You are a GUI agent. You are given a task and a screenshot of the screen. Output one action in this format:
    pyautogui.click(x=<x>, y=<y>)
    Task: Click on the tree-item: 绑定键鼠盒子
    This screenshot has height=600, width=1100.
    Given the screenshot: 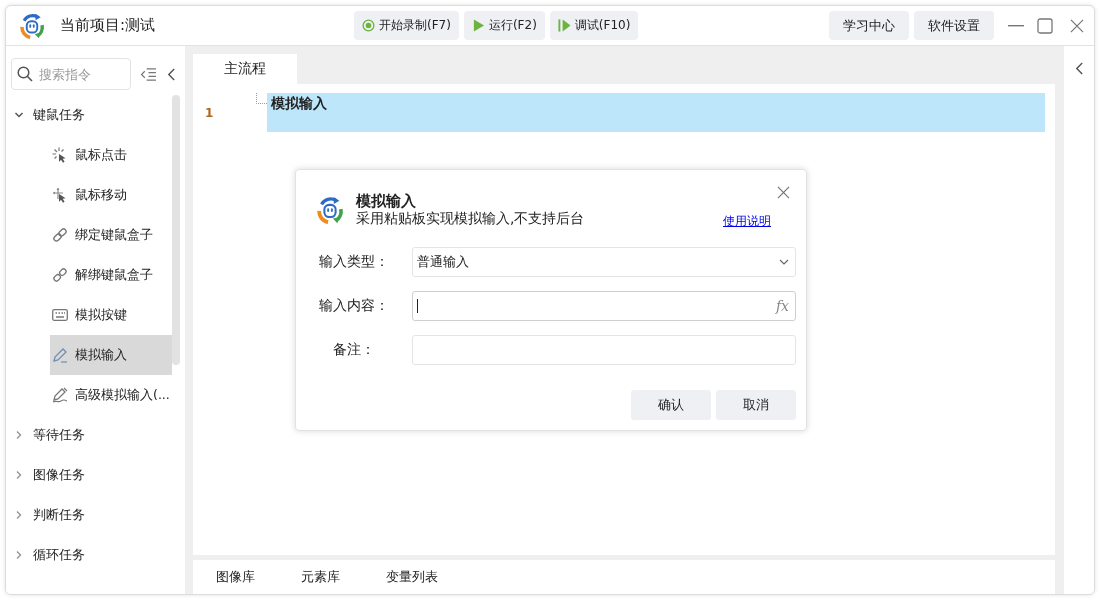 What is the action you would take?
    pyautogui.click(x=111, y=235)
    